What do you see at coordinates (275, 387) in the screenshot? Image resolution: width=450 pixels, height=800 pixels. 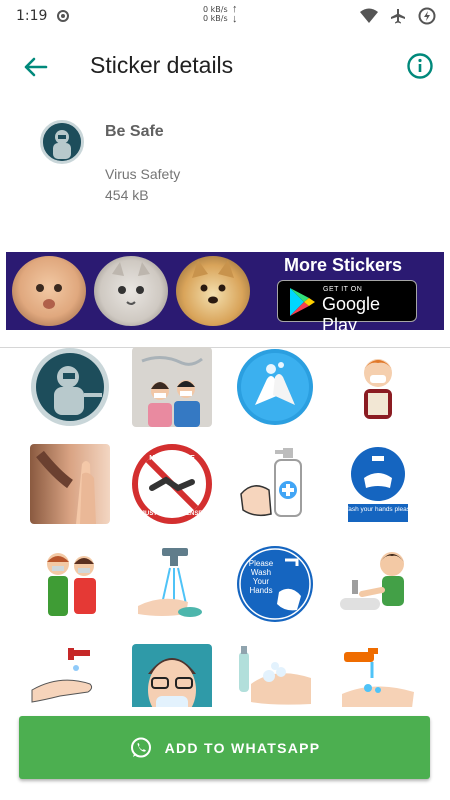 I see `sticker-soap-hands` at bounding box center [275, 387].